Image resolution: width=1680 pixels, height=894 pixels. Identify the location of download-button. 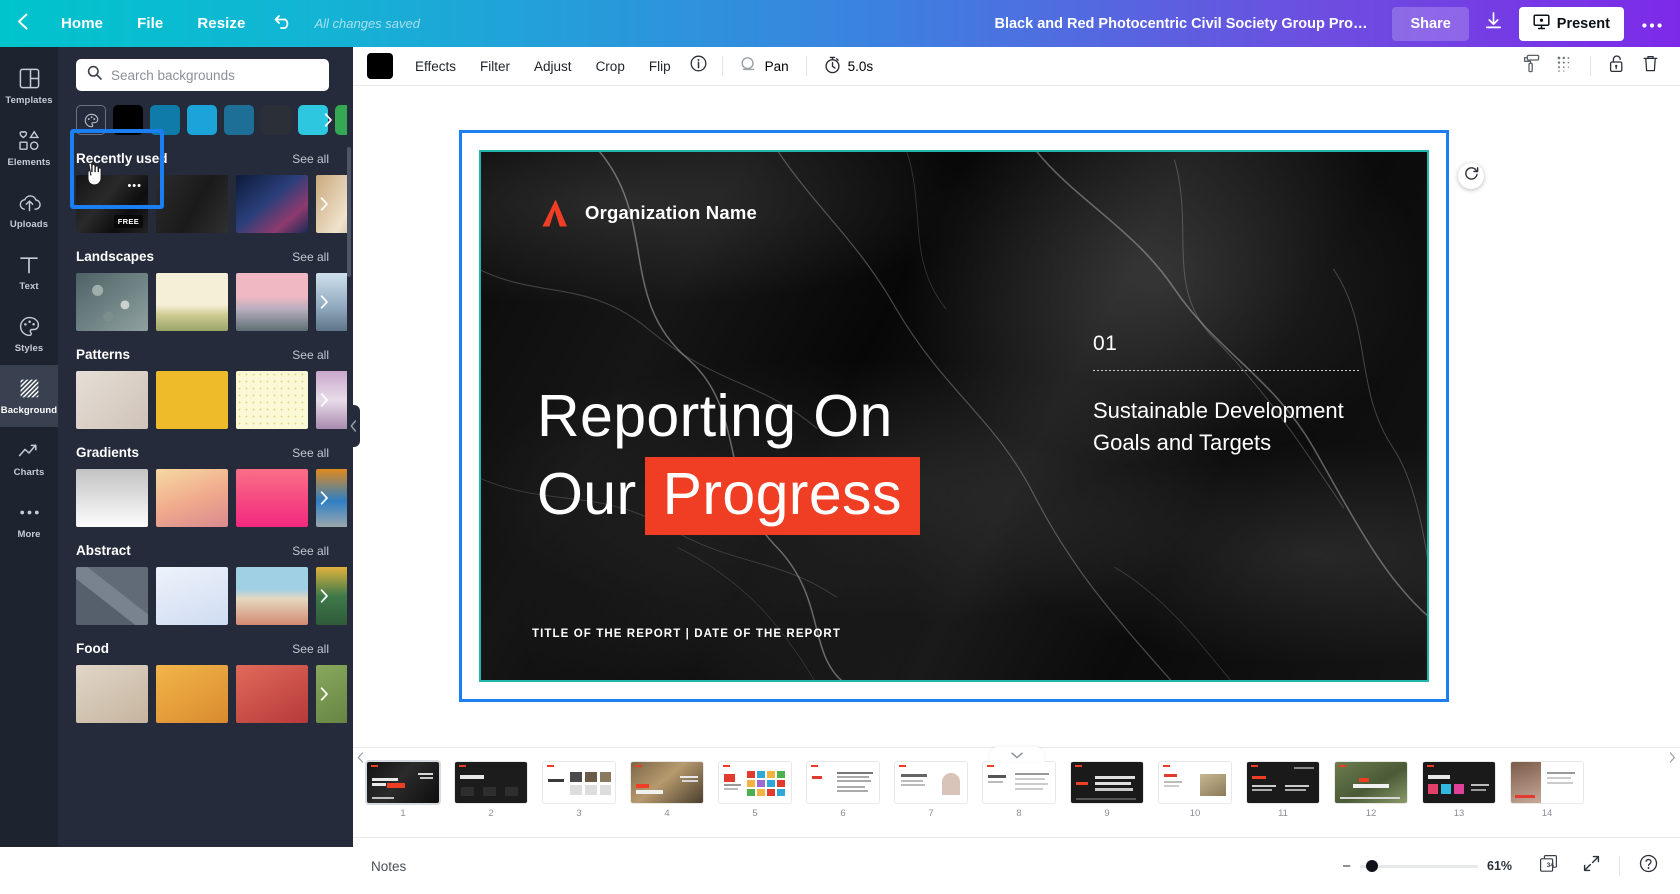
(1494, 24).